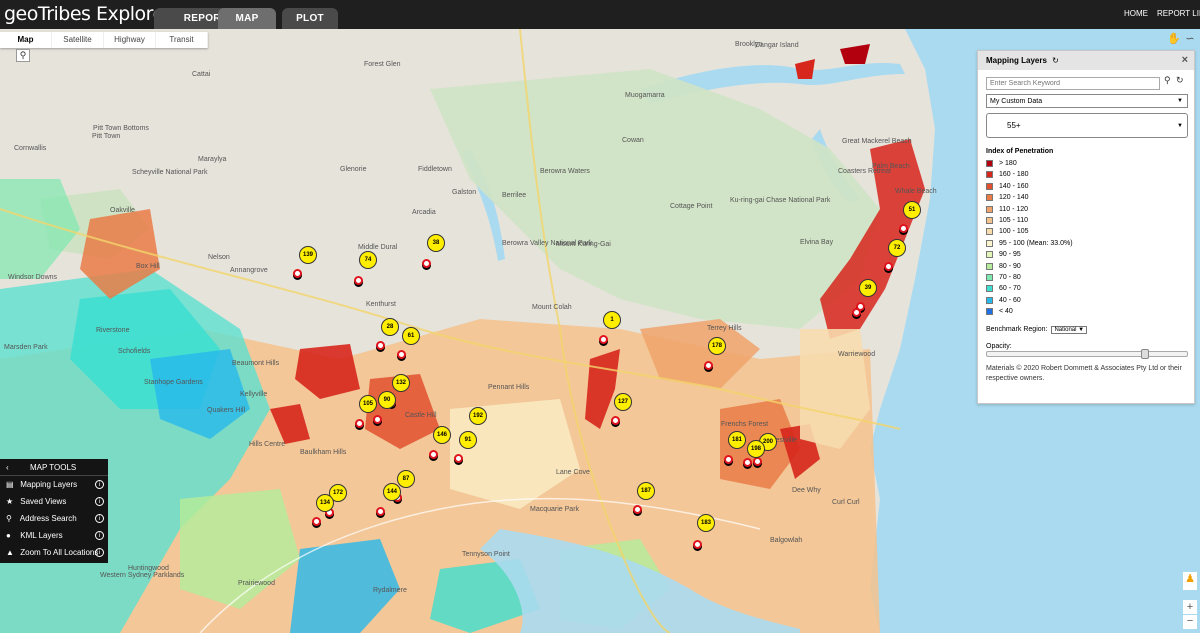 The width and height of the screenshot is (1200, 633). What do you see at coordinates (1190, 581) in the screenshot?
I see `street-view-pegman-icon: ♟` at bounding box center [1190, 581].